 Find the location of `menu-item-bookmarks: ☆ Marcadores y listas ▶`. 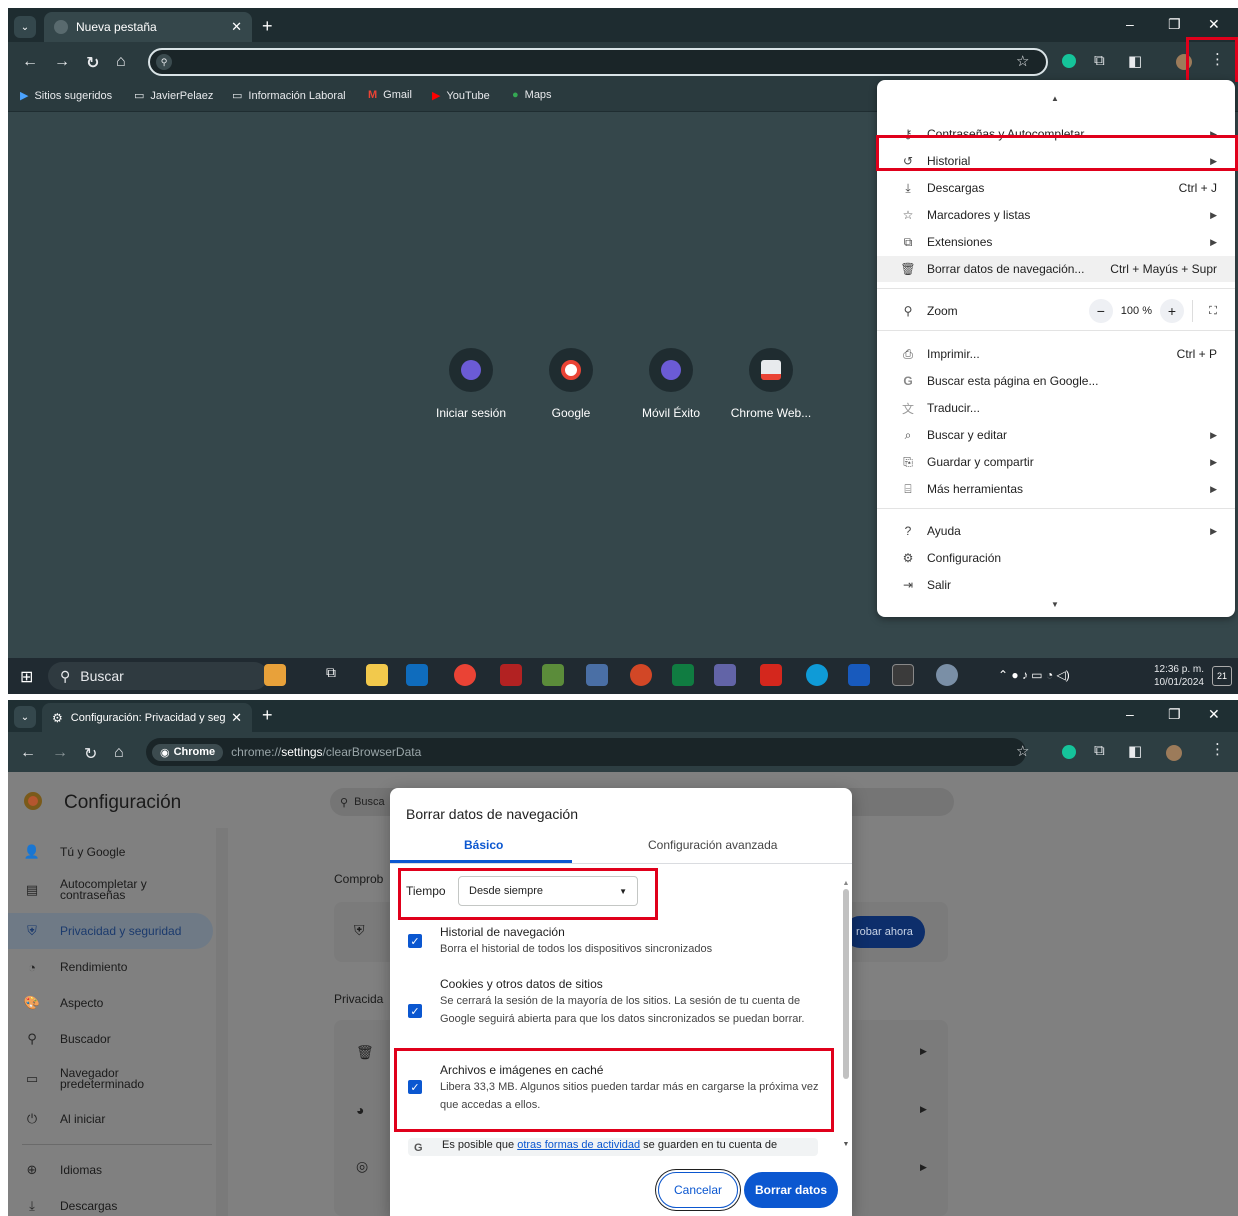

menu-item-bookmarks: ☆ Marcadores y listas ▶ is located at coordinates (1056, 215).